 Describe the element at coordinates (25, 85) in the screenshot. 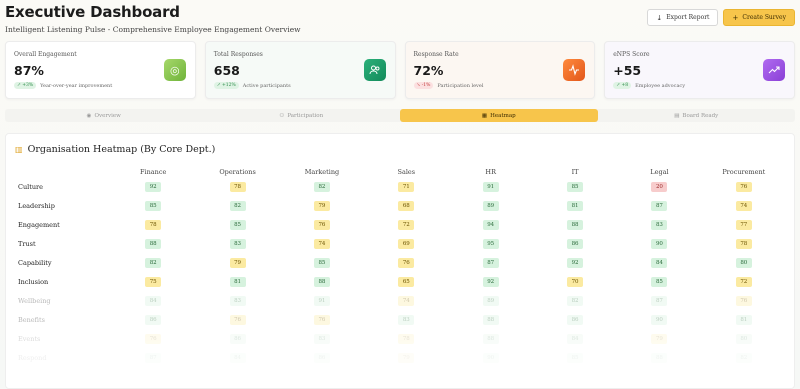

I see `kpi-delta-badge: ↗ +3%` at that location.